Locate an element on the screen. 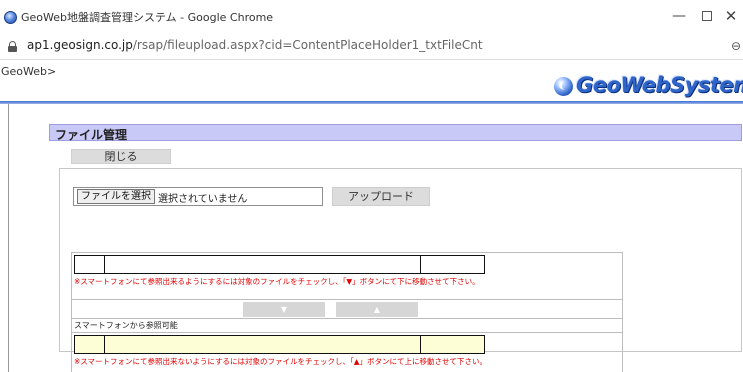 The width and height of the screenshot is (743, 372). geoweb-logo: GeoWebSystem is located at coordinates (648, 87).